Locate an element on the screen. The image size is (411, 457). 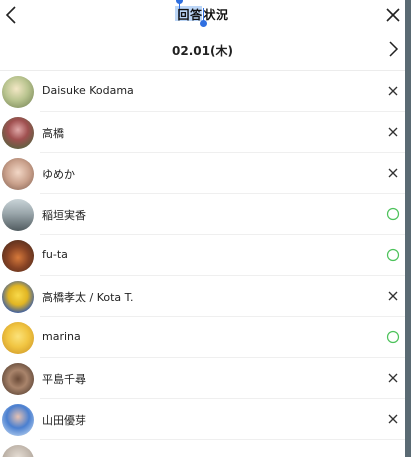
participant-name: 平島千尋 is located at coordinates (64, 379).